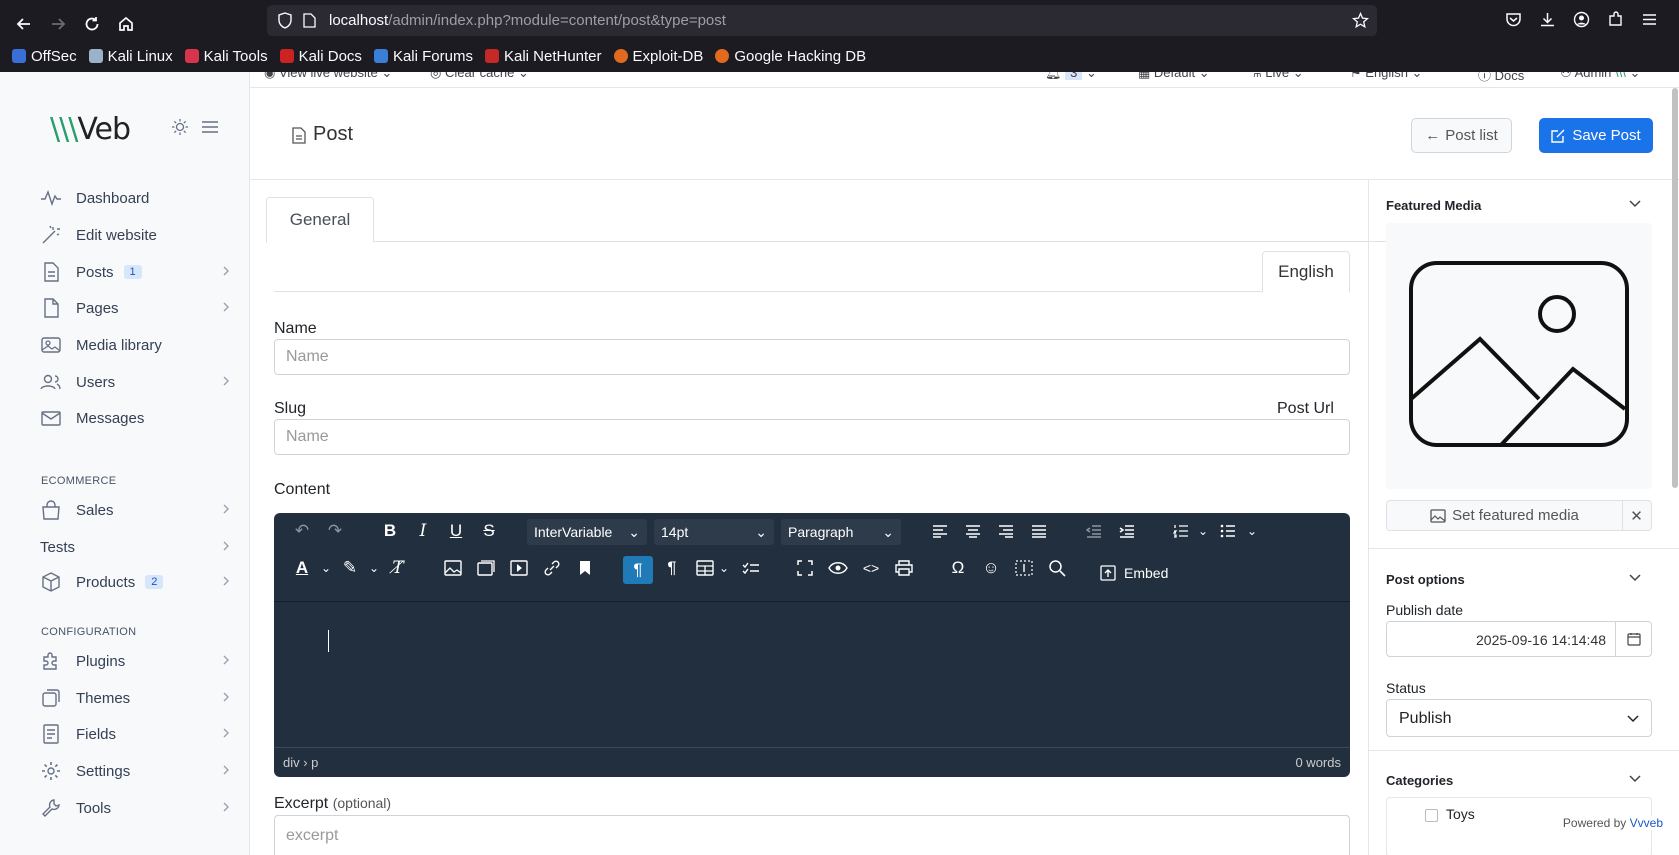  I want to click on sidebar-item-tests: Tests, so click(135, 547).